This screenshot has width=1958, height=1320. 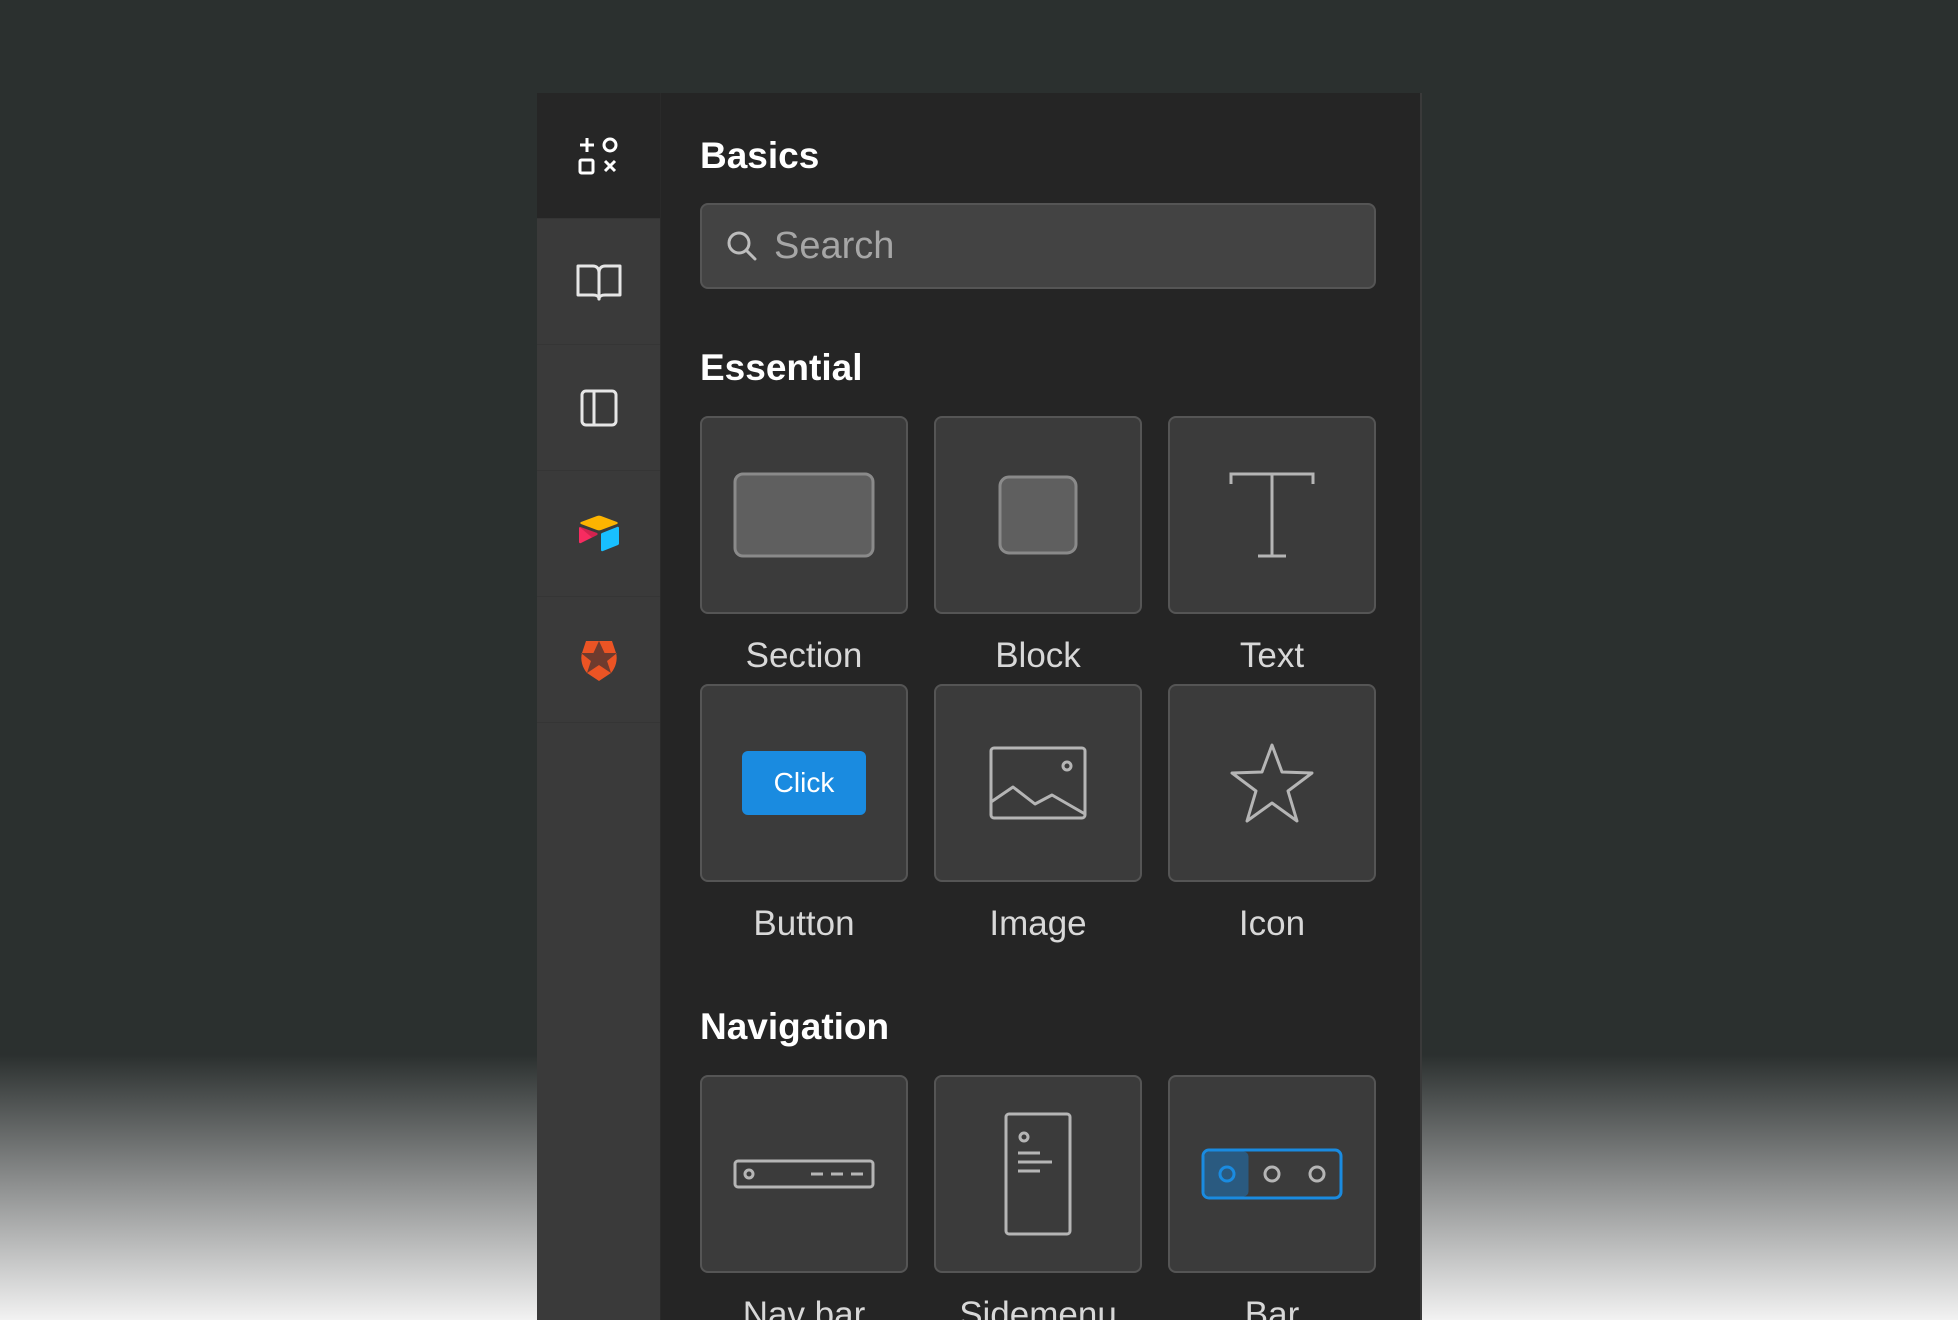 I want to click on sidebar-layout-icon, so click(x=598, y=407).